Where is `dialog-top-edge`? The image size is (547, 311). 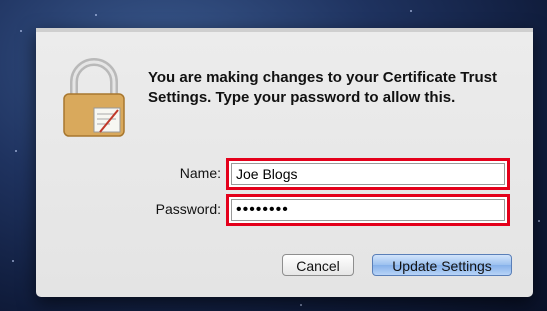 dialog-top-edge is located at coordinates (284, 30).